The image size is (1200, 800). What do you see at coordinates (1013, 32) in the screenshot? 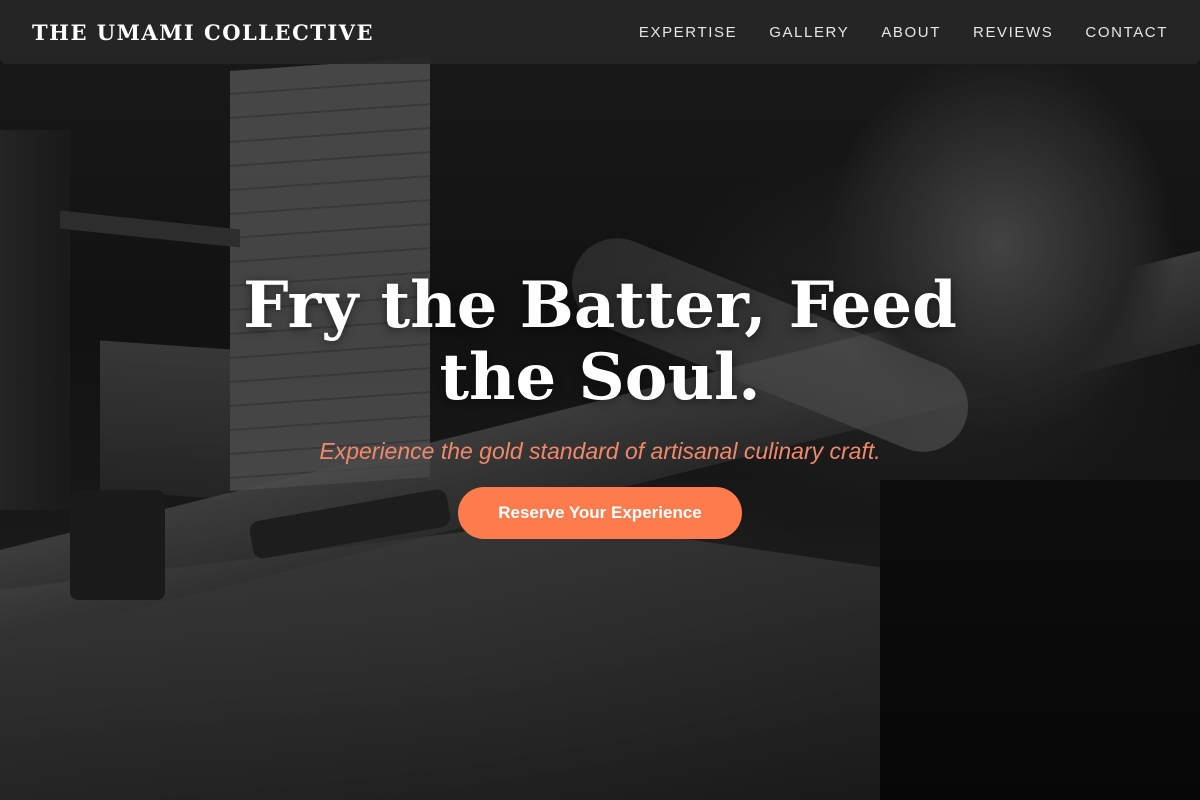
I see `nav-link-reviews: REVIEWS` at bounding box center [1013, 32].